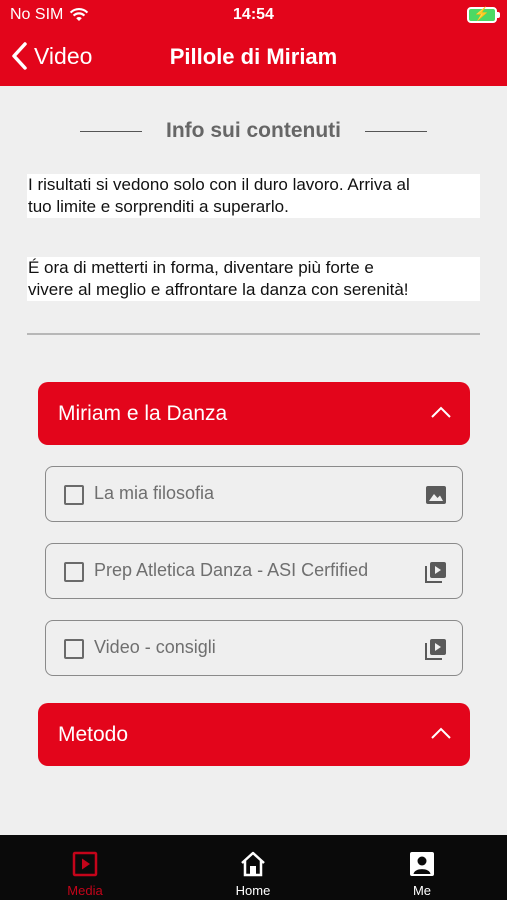 The image size is (507, 900). Describe the element at coordinates (254, 494) in the screenshot. I see `list-item: La mia filosofia` at that location.